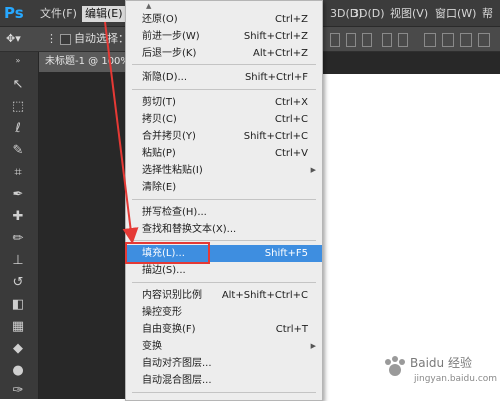 The height and width of the screenshot is (401, 500). I want to click on align-hcenter-icon, so click(403, 40).